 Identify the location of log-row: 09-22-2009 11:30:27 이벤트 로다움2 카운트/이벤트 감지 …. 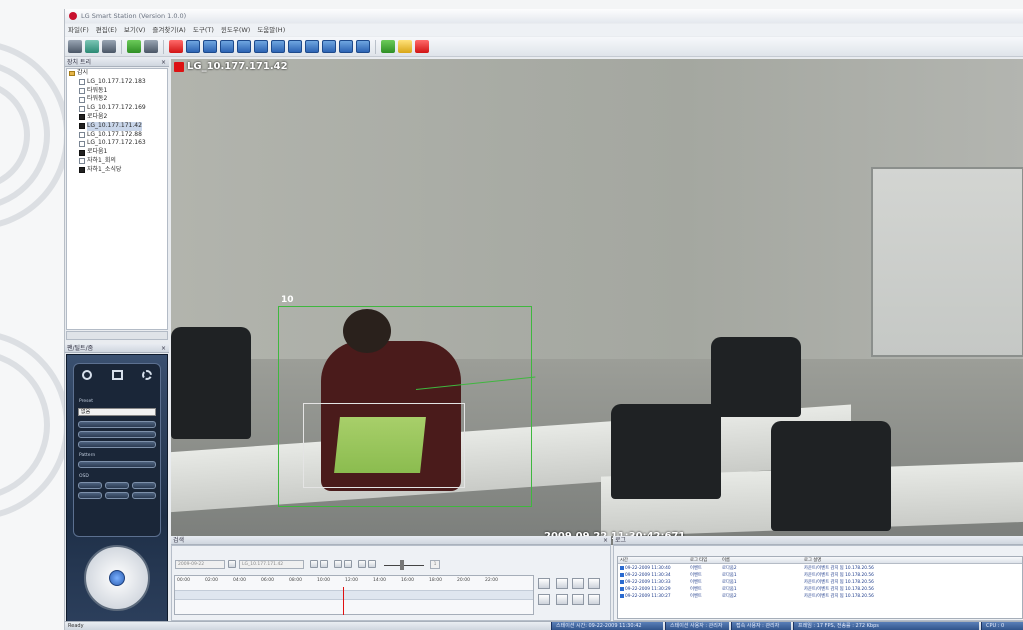
(820, 596).